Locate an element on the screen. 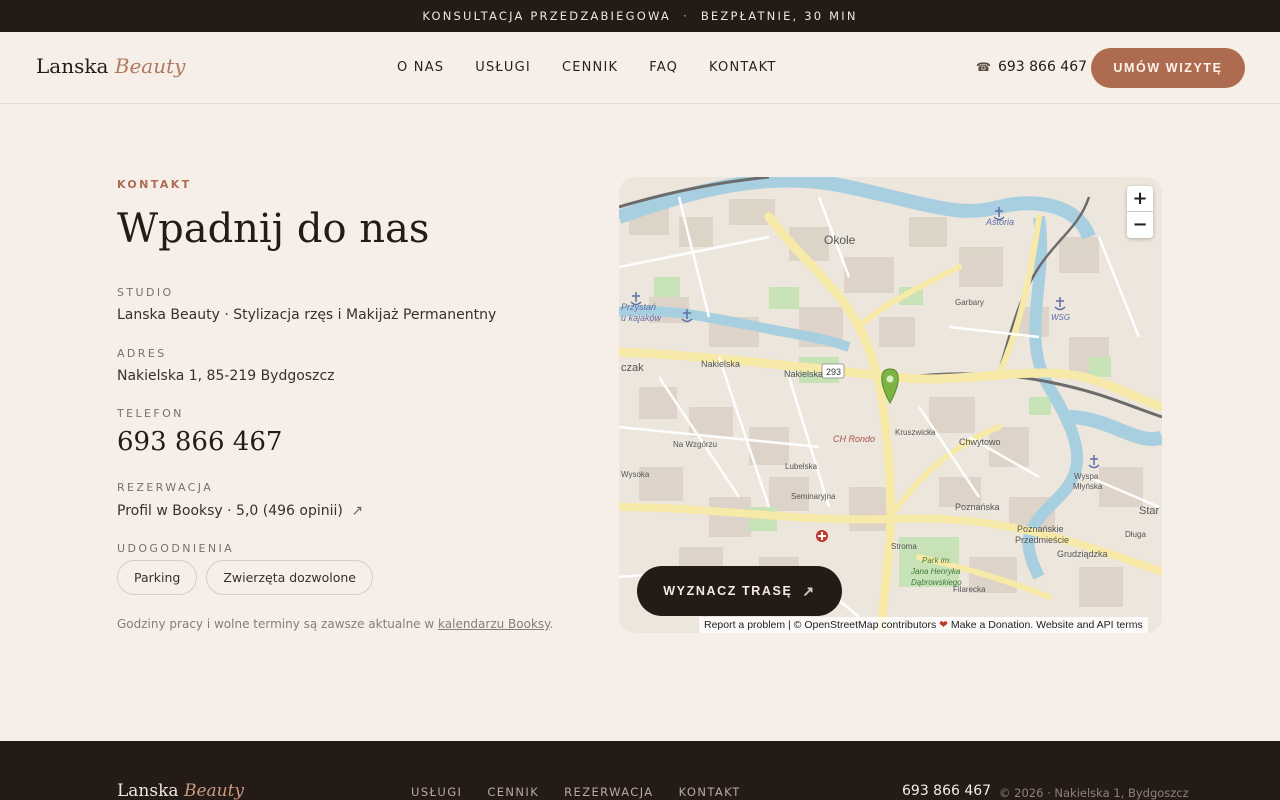  amenity-chip-pets: Zwierzęta dozwolone is located at coordinates (289, 577).